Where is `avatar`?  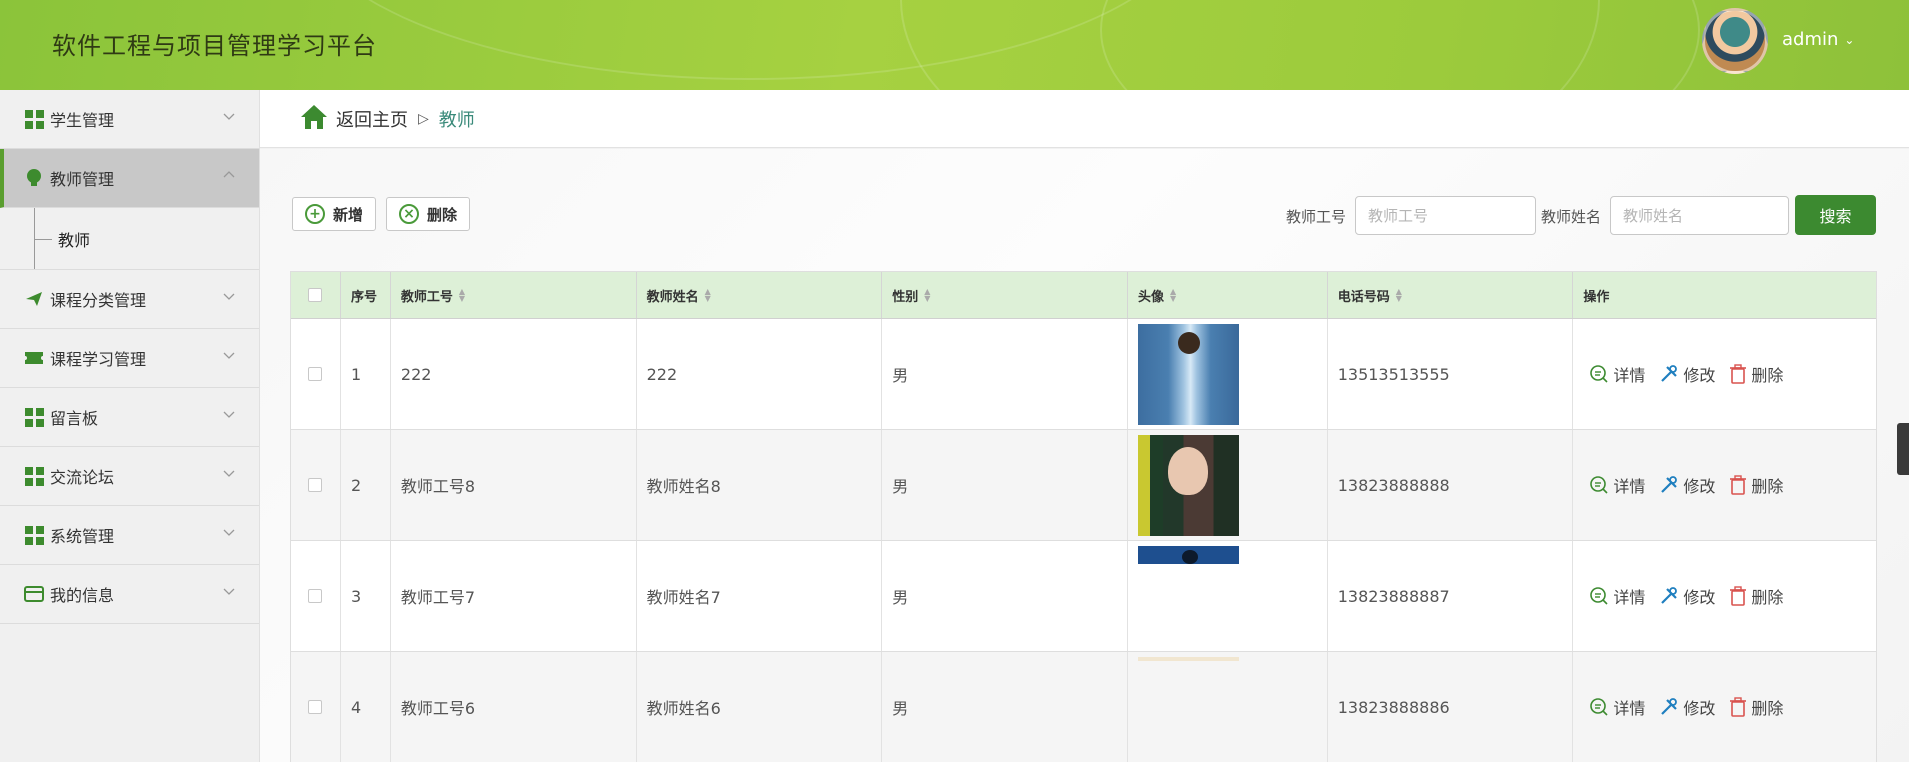 avatar is located at coordinates (1735, 41).